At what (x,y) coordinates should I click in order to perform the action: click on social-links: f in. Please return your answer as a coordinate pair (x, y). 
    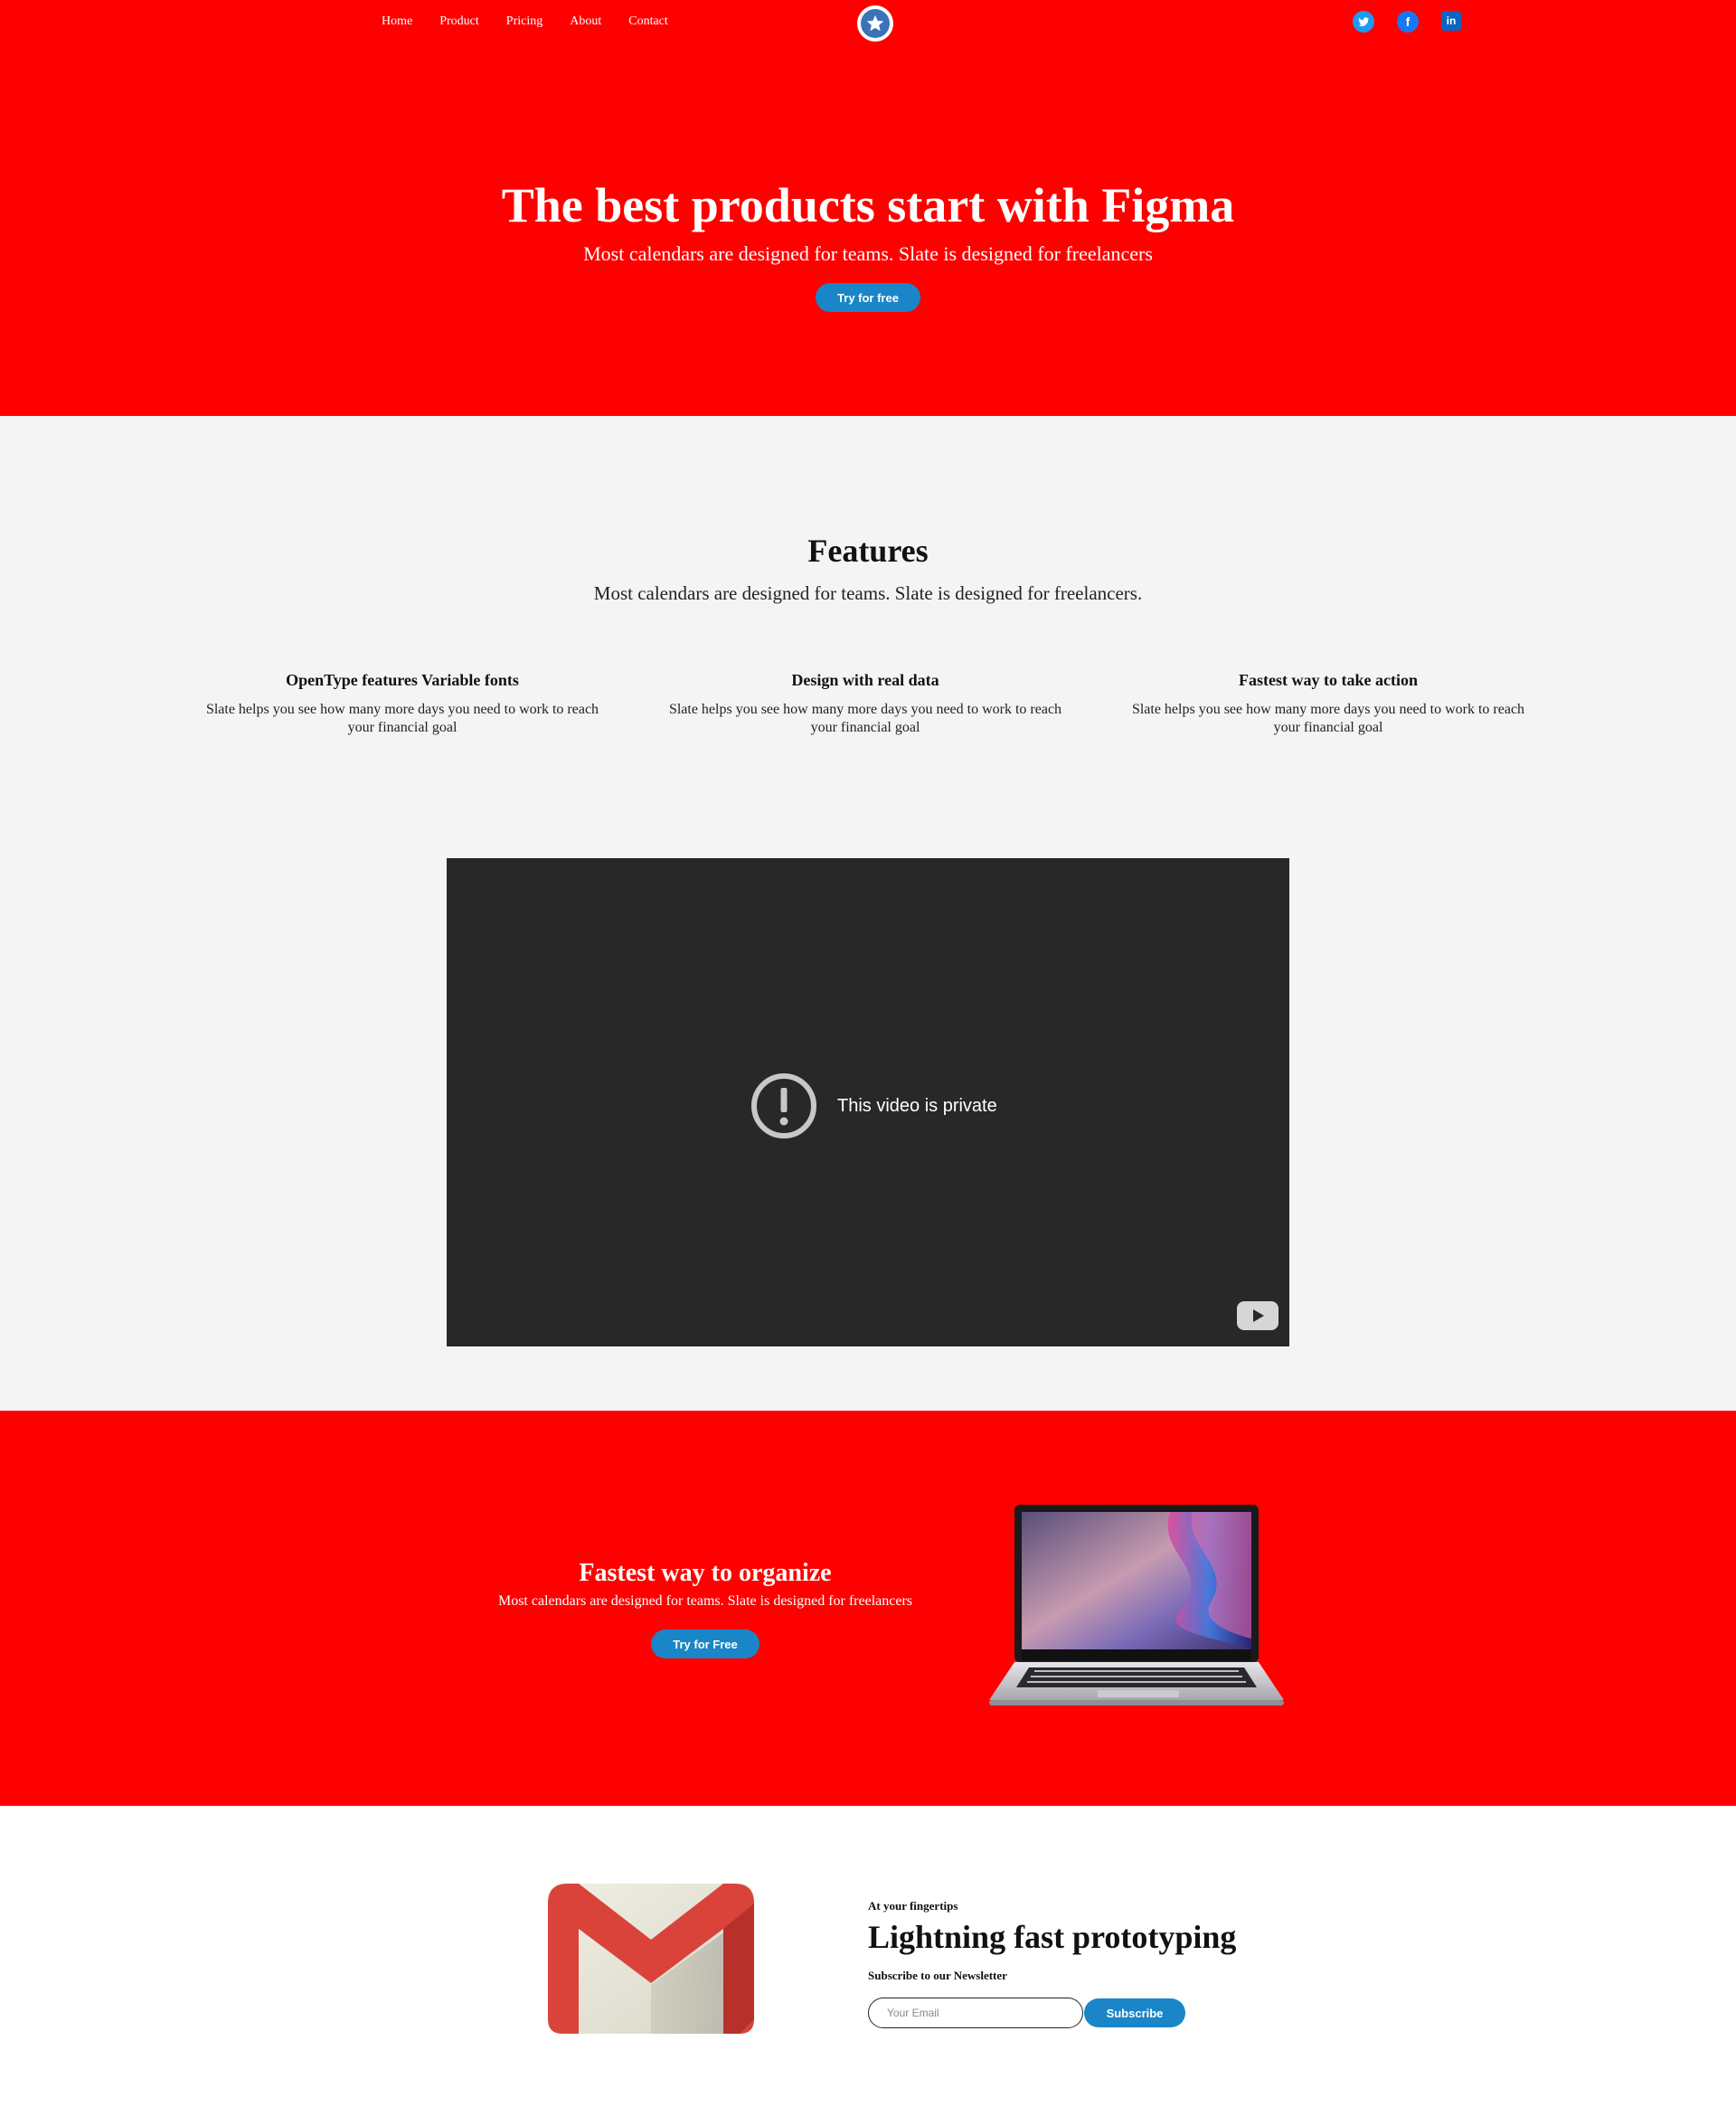
    Looking at the image, I should click on (1407, 22).